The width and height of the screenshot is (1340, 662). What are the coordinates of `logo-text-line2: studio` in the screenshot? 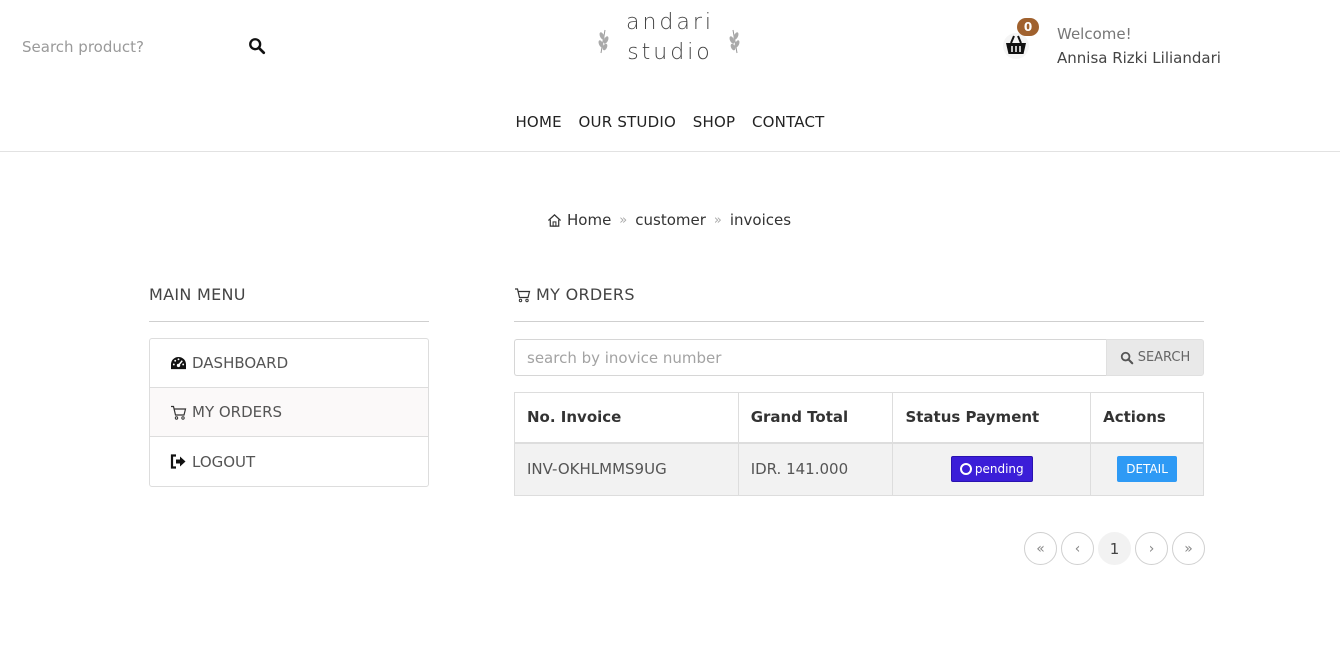 It's located at (670, 52).